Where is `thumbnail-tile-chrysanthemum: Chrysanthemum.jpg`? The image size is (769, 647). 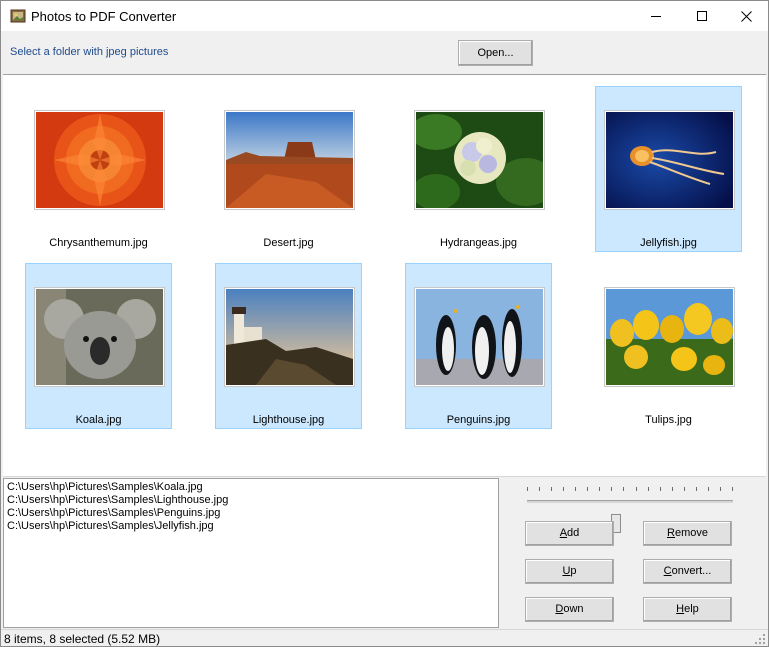 thumbnail-tile-chrysanthemum: Chrysanthemum.jpg is located at coordinates (98, 169).